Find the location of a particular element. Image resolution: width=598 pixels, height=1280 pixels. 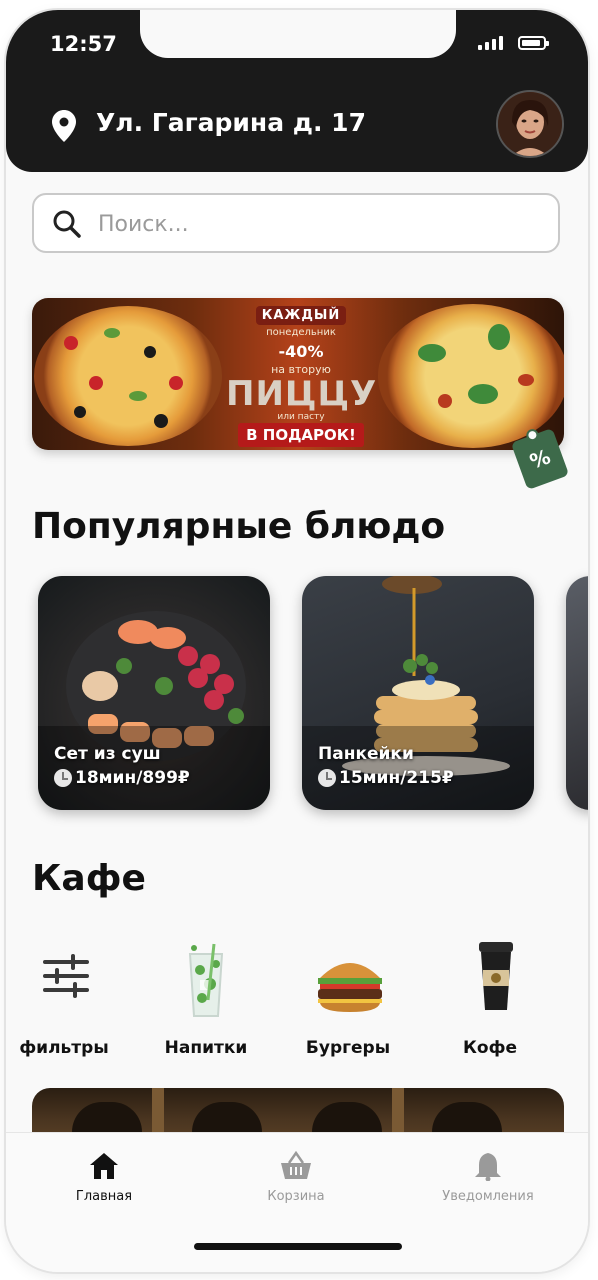

dish-card-pancakes: Панкейки 15мин/215₽ is located at coordinates (418, 693).